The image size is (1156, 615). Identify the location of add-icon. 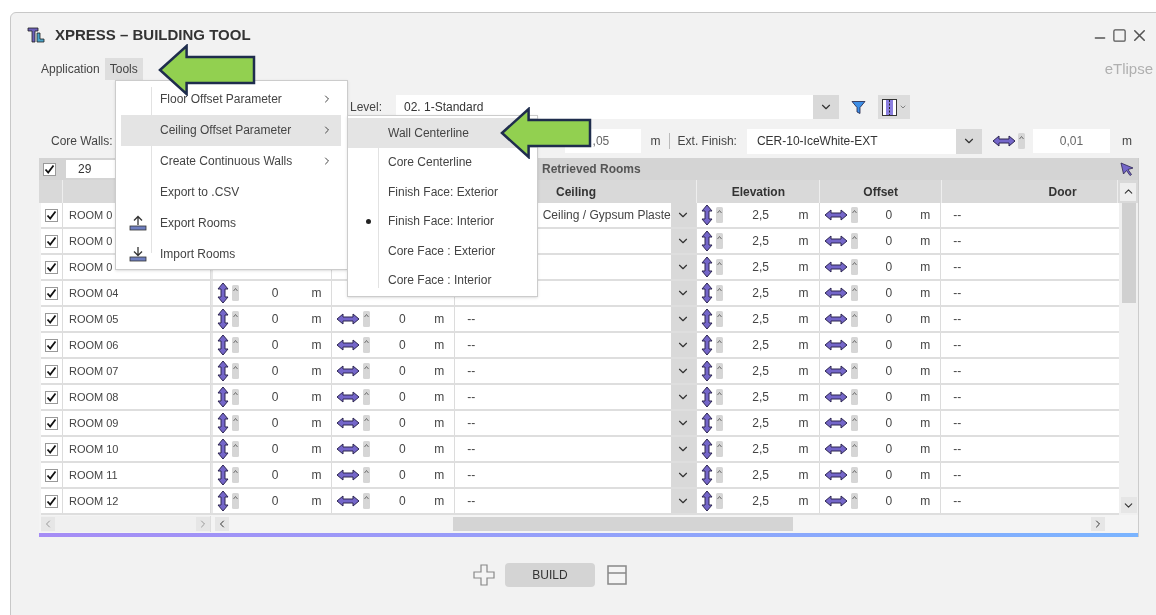
(484, 575).